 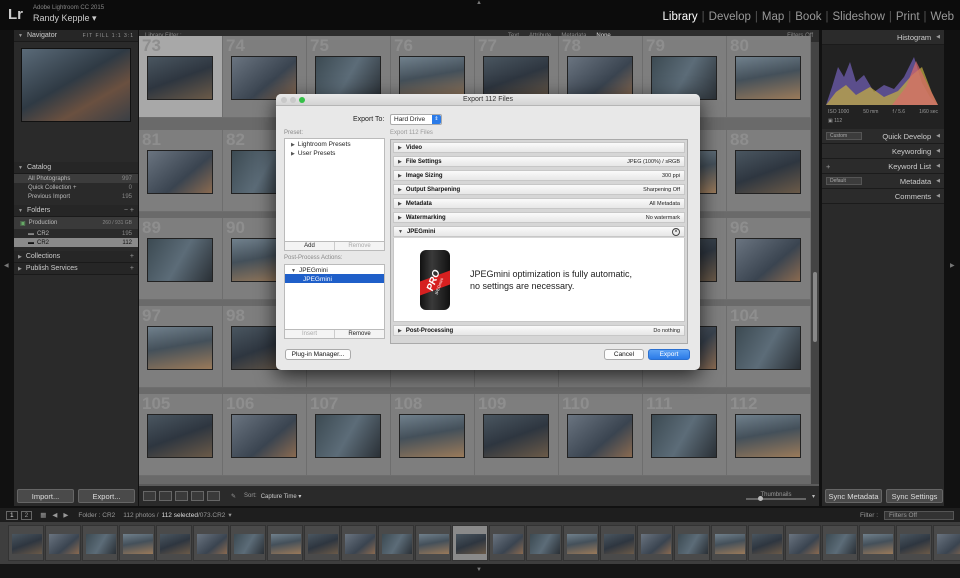 What do you see at coordinates (88, 36) in the screenshot?
I see `zoom-fit: FIT` at bounding box center [88, 36].